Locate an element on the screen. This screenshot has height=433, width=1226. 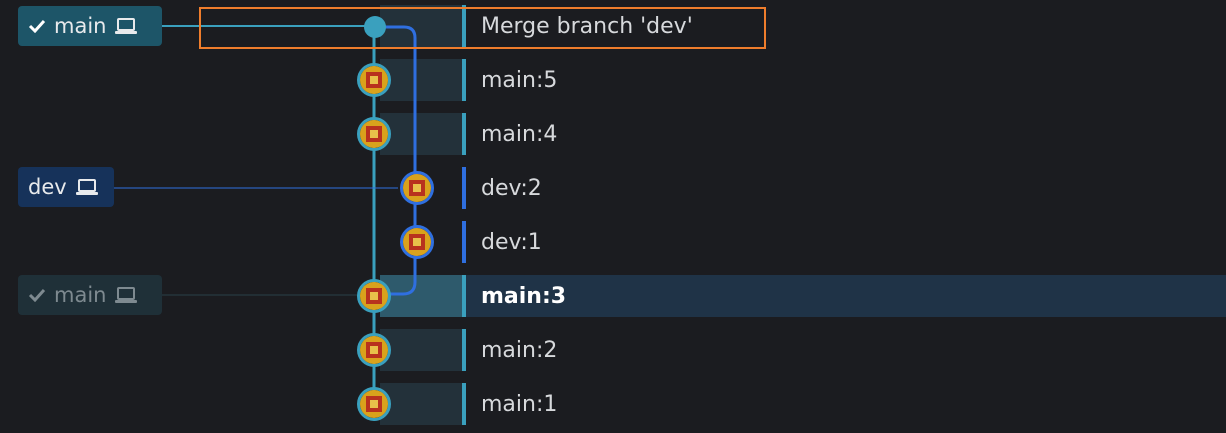
branch-tag-main-previous: main is located at coordinates (90, 295).